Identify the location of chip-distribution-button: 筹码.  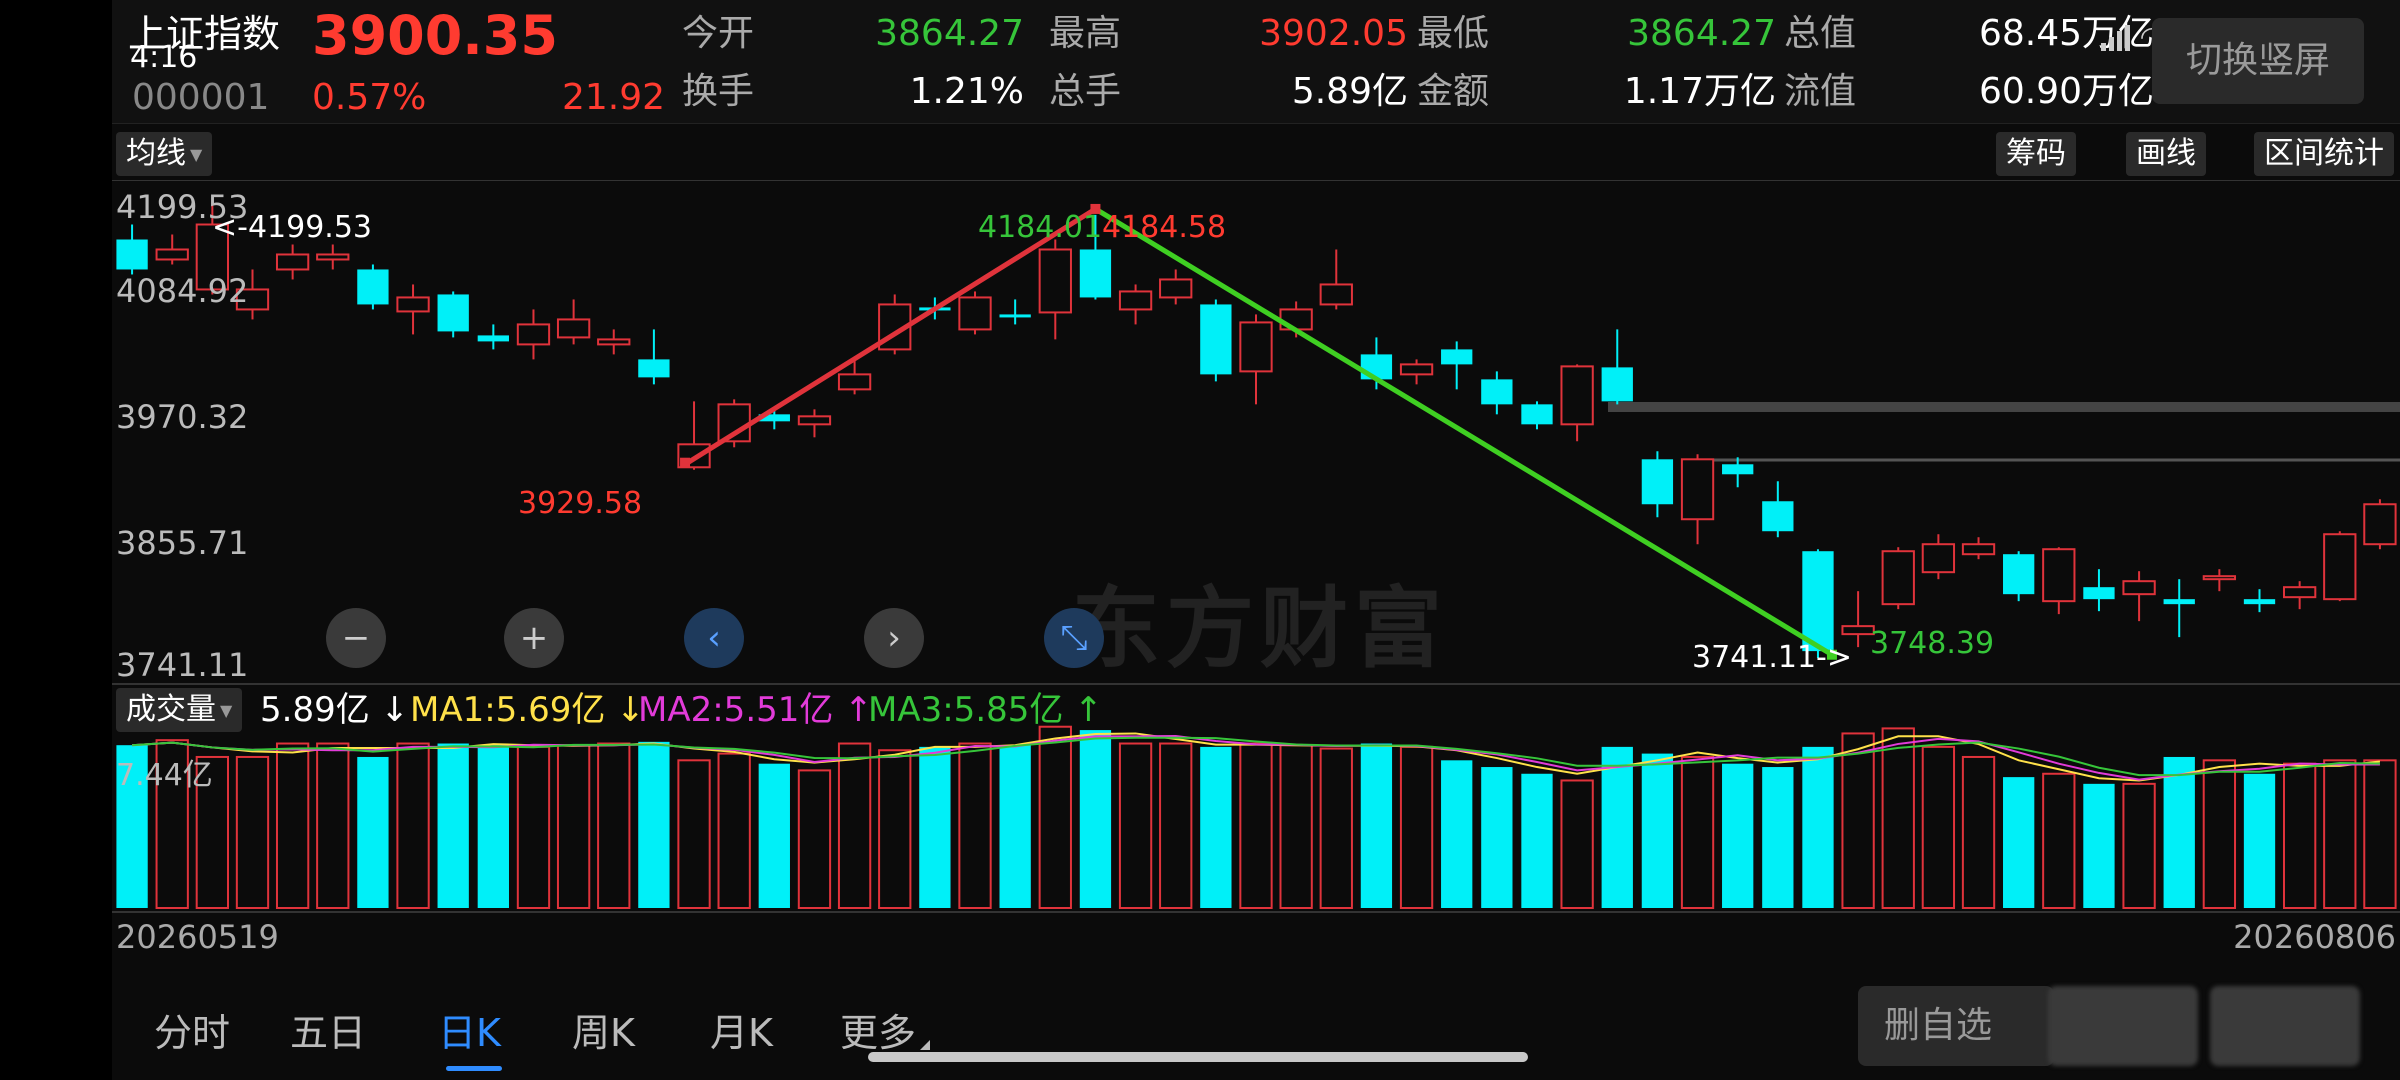
(2036, 154).